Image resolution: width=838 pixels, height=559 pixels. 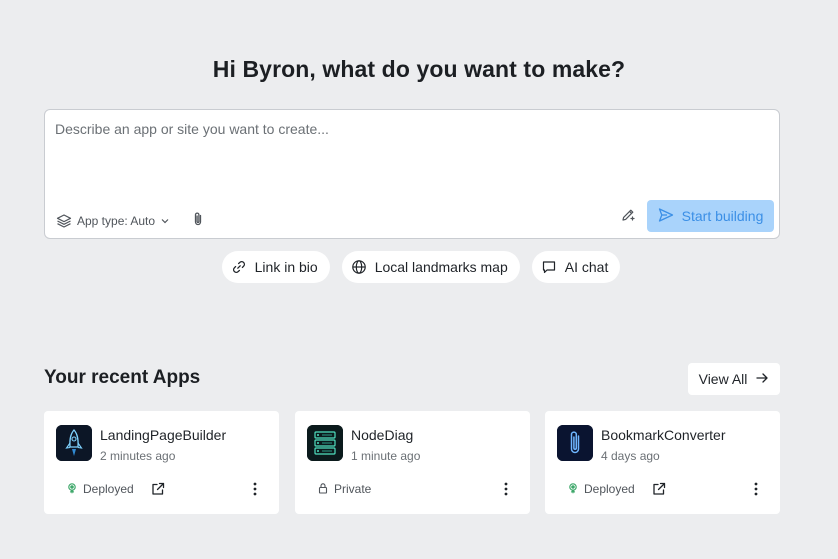 I want to click on suggestion-chip-landmarks-map: Local landmarks map, so click(x=430, y=267).